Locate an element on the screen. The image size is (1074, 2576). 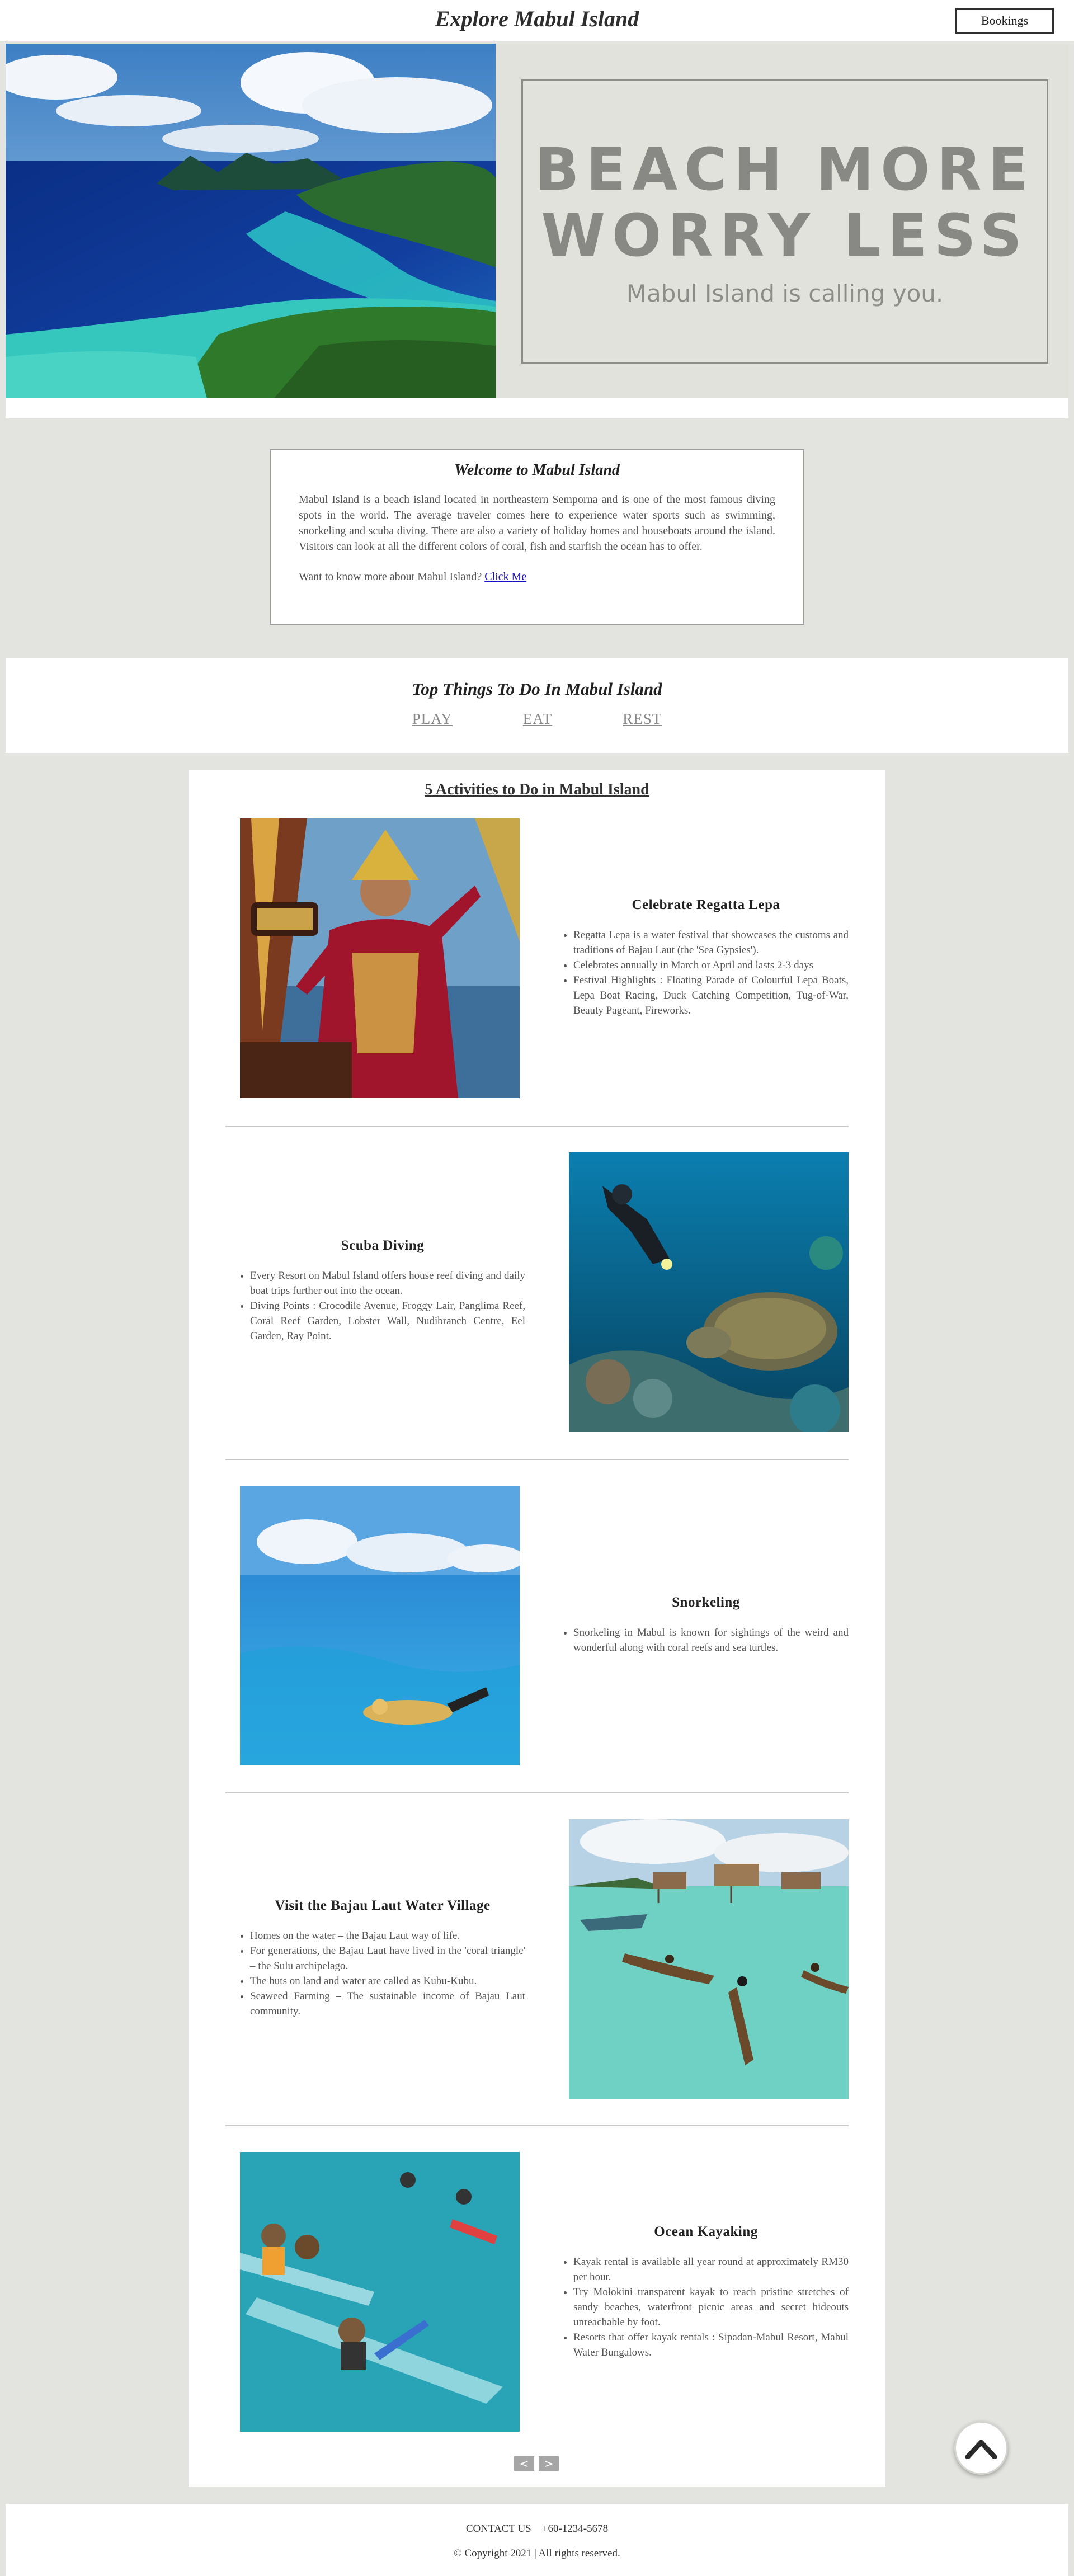
snorkeling-photo is located at coordinates (380, 1625).